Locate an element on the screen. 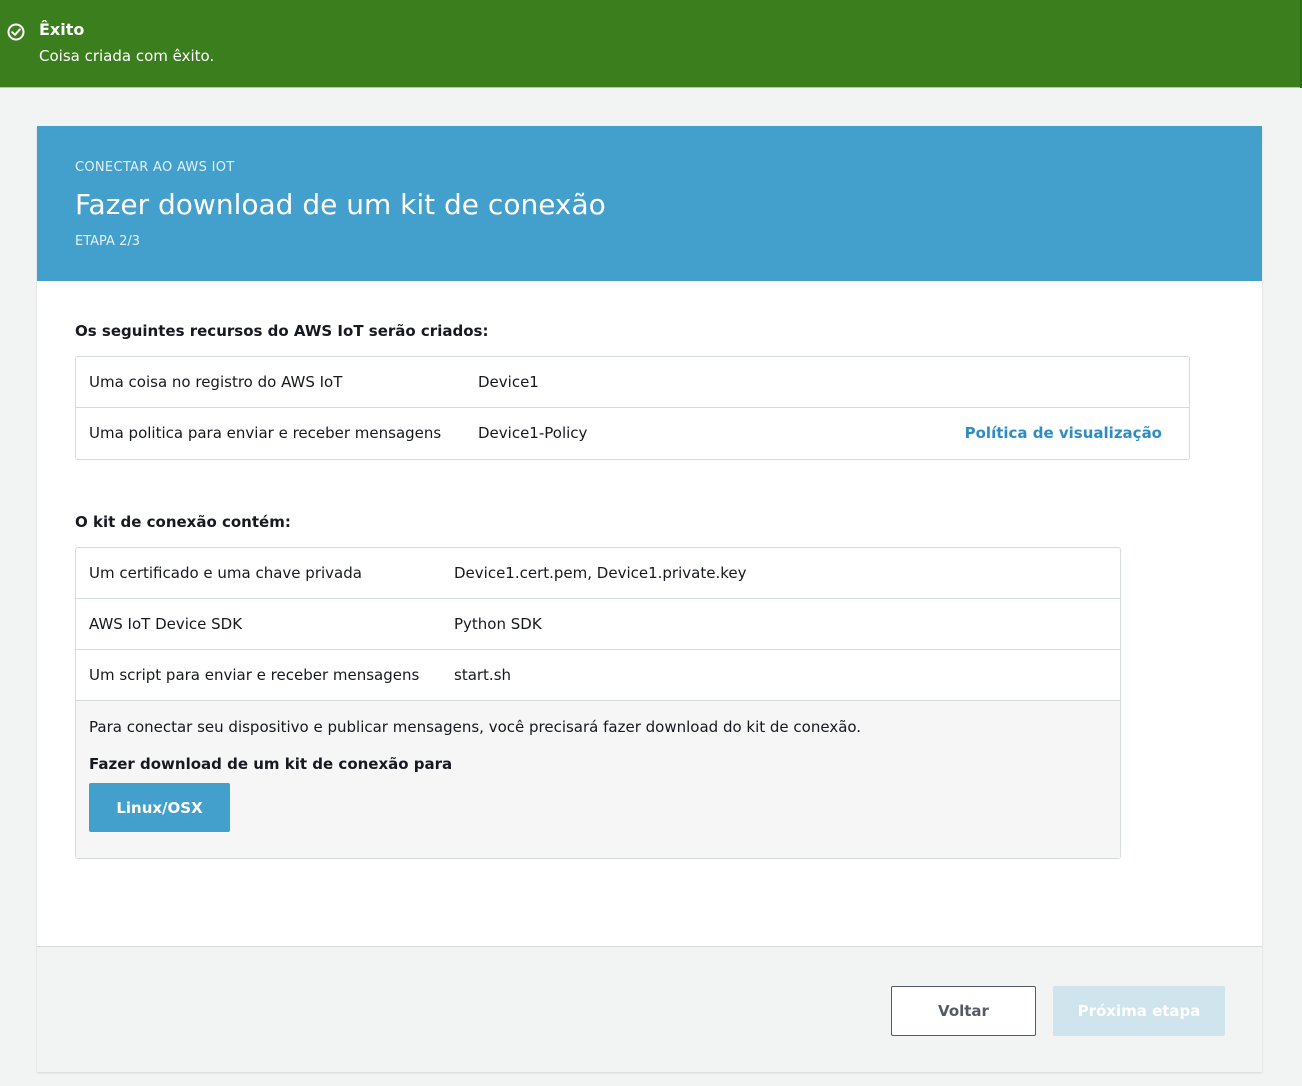 The width and height of the screenshot is (1302, 1086). kit-item-value: Device1.cert.pem, Device1.private.key is located at coordinates (600, 573).